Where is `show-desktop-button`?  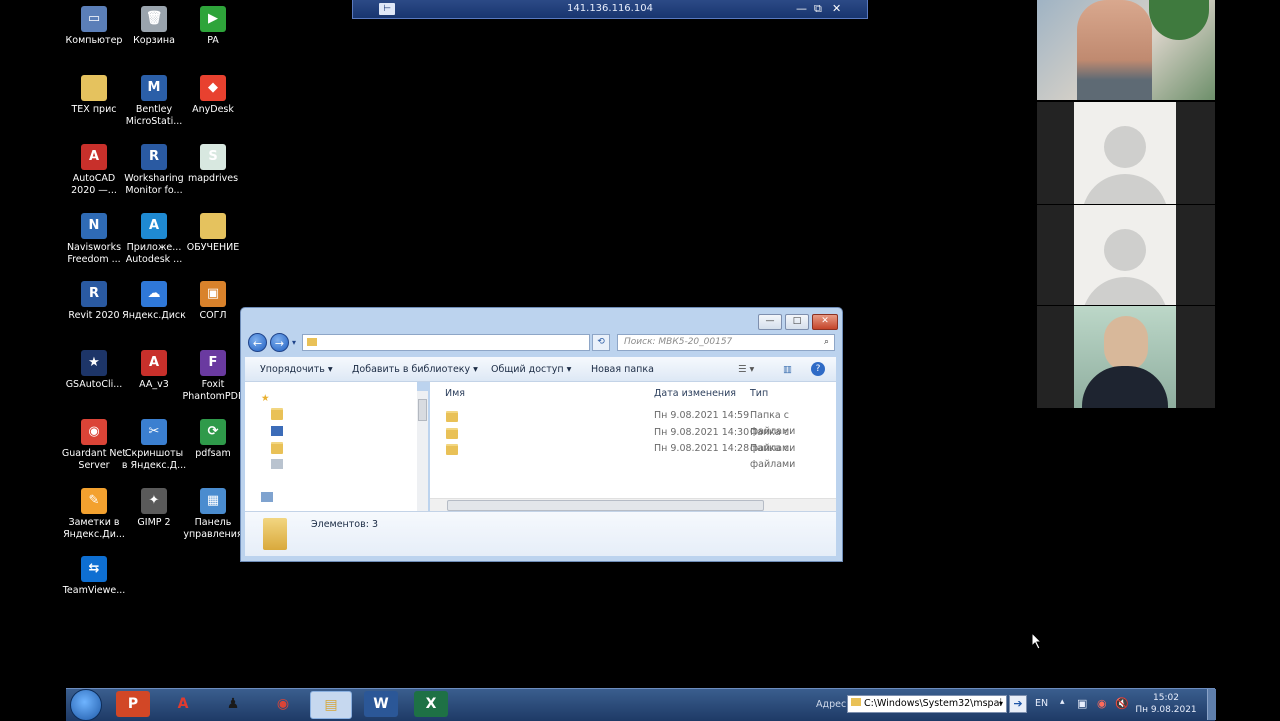
show-desktop-button is located at coordinates (1211, 704).